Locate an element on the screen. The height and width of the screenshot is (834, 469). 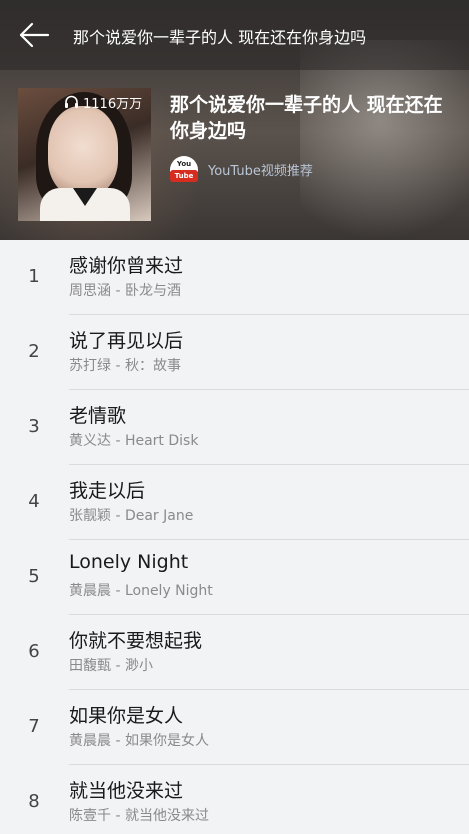
song-row: 7 如果你是女人 黄晨晨 - 如果你是女人 is located at coordinates (234, 727).